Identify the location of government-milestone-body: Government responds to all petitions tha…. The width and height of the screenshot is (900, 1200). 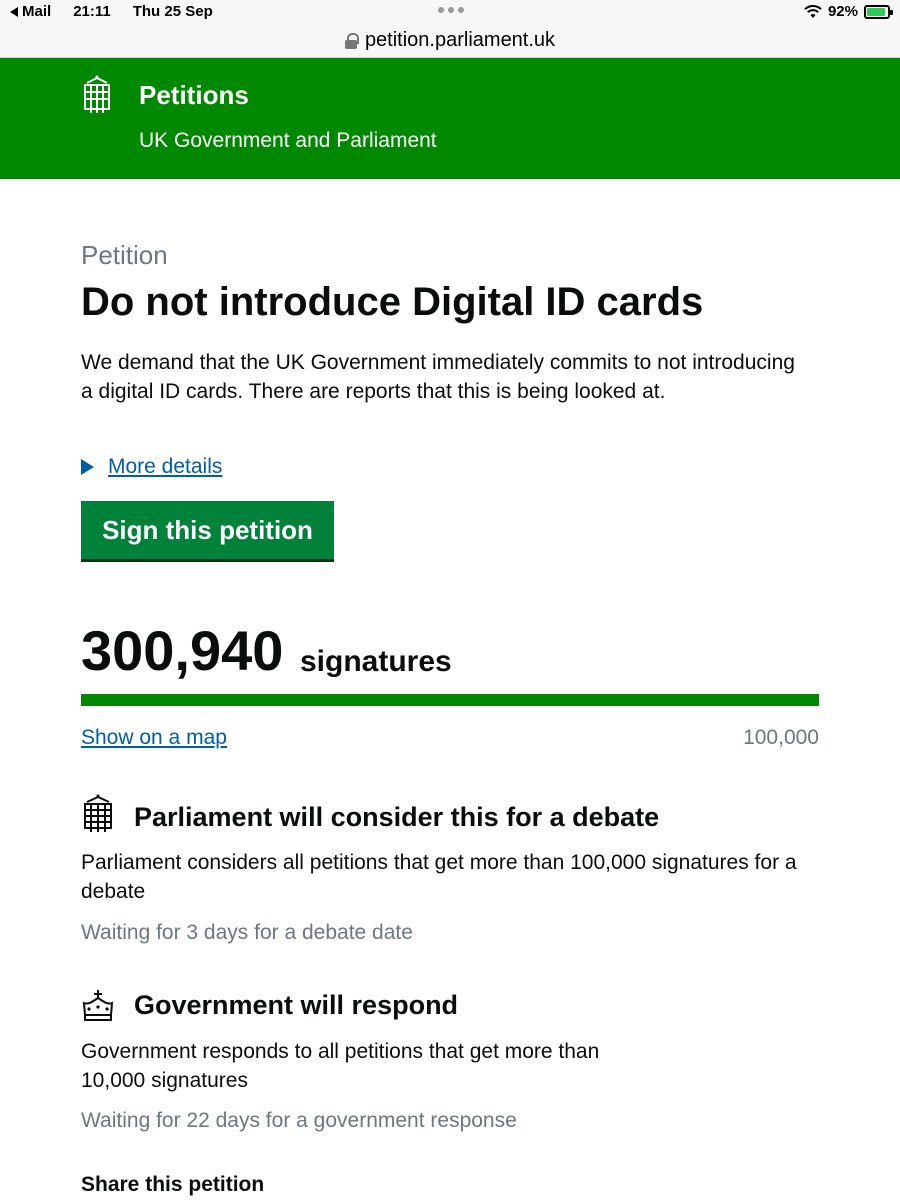
(340, 1066).